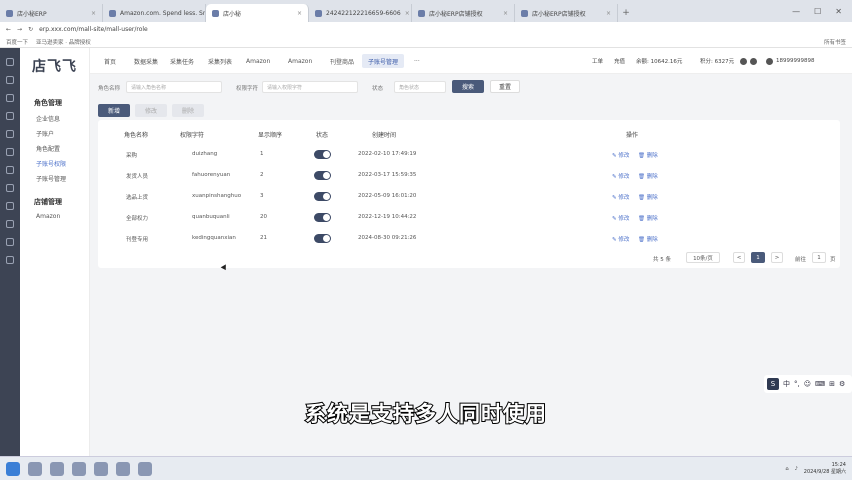  What do you see at coordinates (154, 13) in the screenshot?
I see `browser-tab: Amazon.com. Spend less. Sr×` at bounding box center [154, 13].